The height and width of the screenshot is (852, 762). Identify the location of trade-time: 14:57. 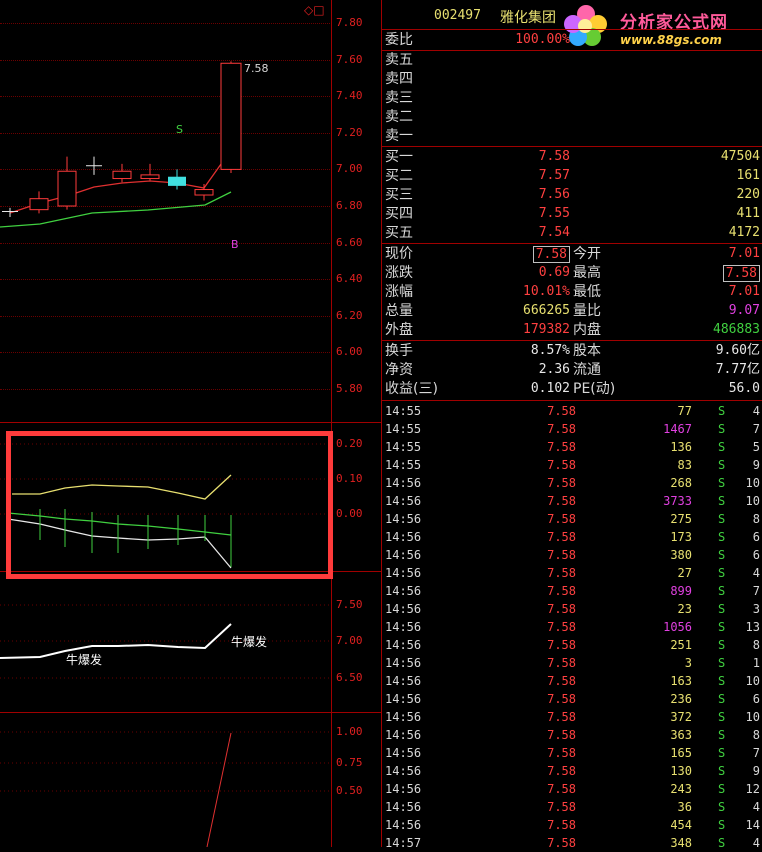
(403, 843).